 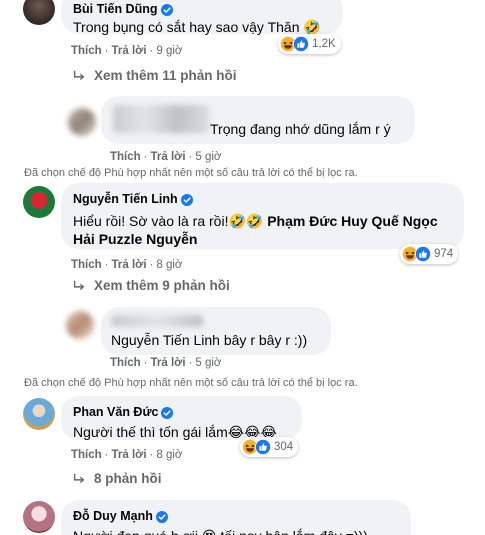 I want to click on comment-author: Nguyễn Tiến Linh, so click(x=133, y=199).